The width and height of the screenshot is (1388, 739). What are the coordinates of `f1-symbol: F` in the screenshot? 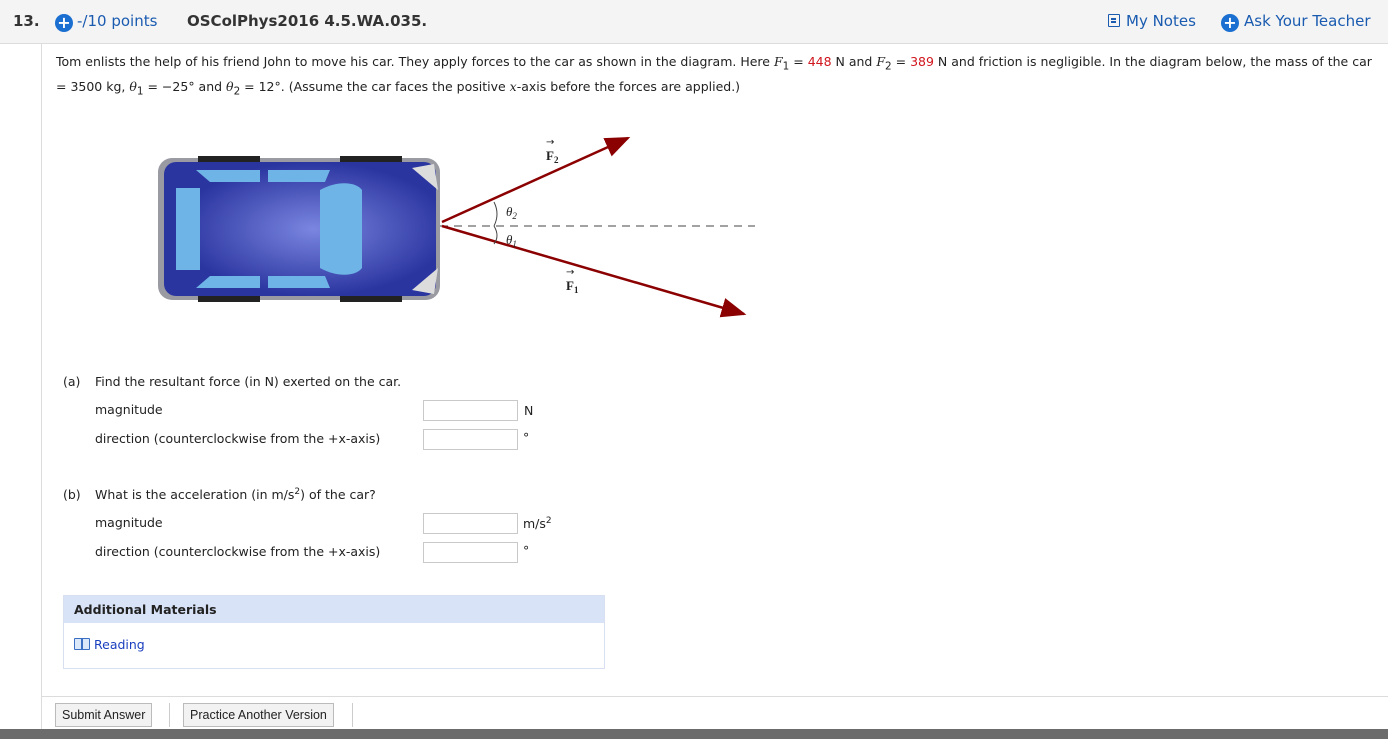 It's located at (778, 61).